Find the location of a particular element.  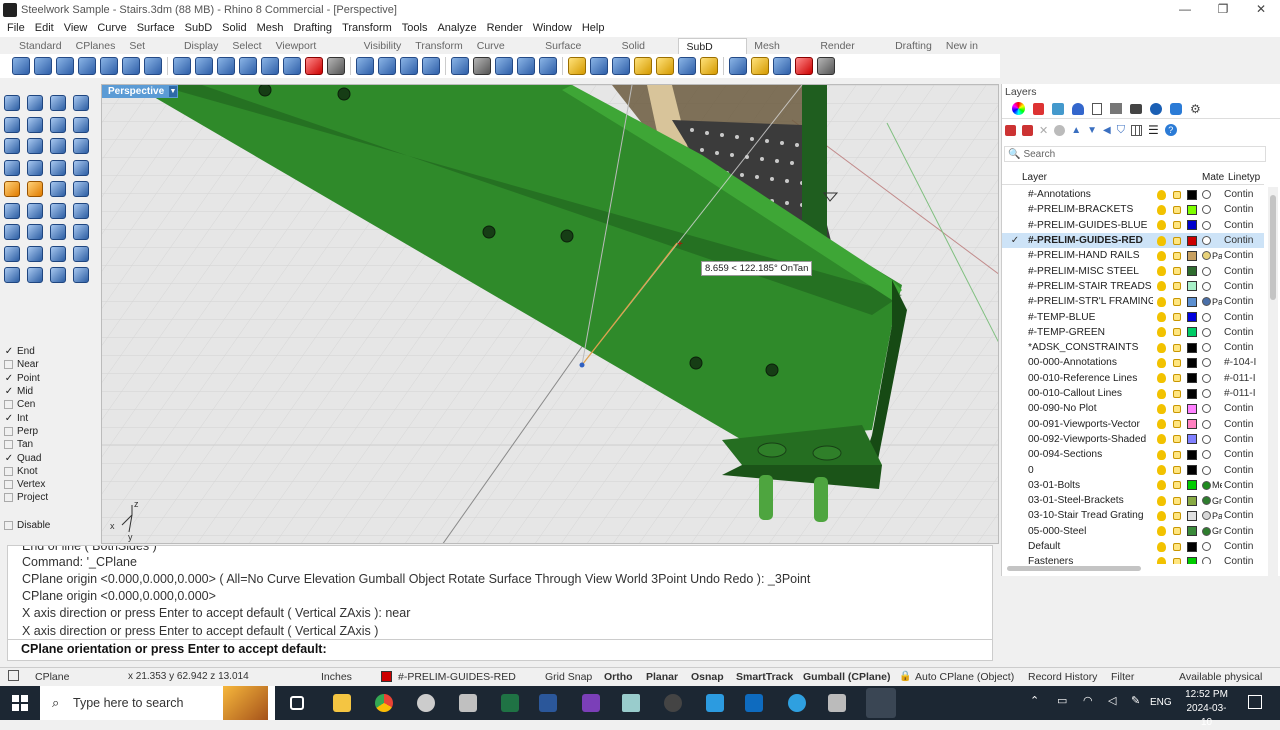

menu-curve: Curve is located at coordinates (111, 28).